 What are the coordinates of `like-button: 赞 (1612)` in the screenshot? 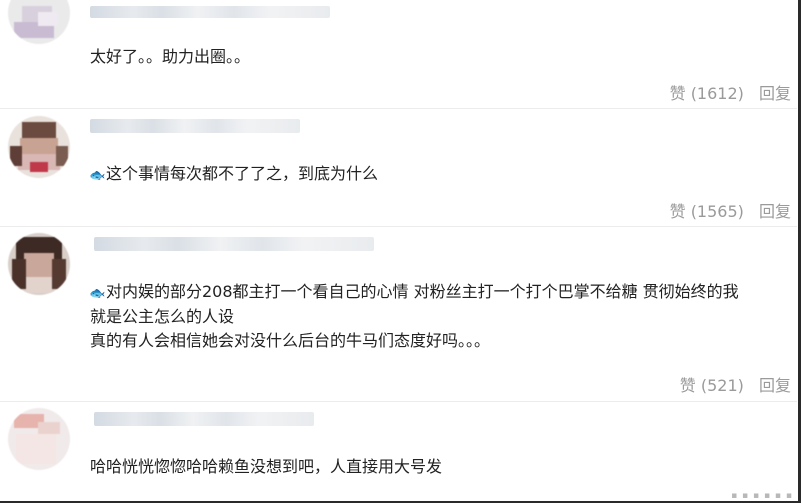 It's located at (707, 93).